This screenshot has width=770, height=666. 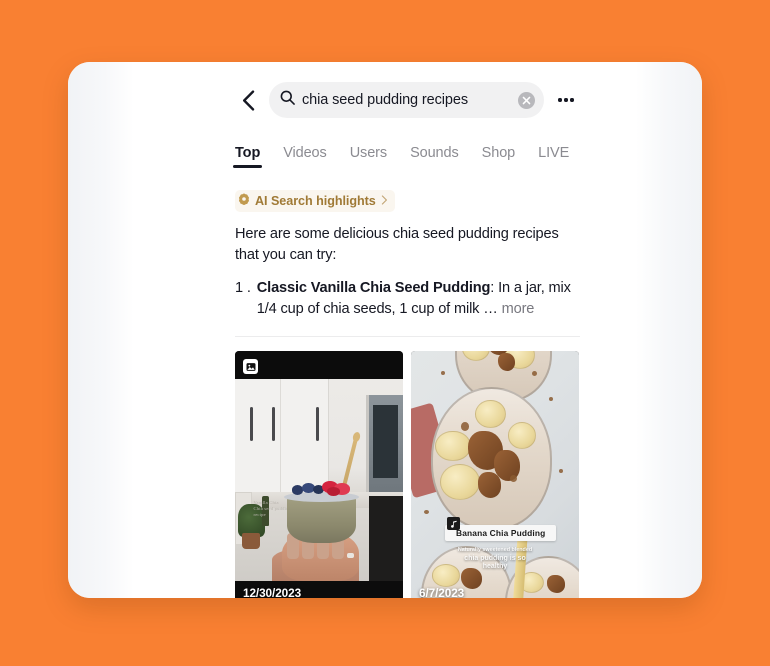 What do you see at coordinates (442, 592) in the screenshot?
I see `result-date: 6/7/2023` at bounding box center [442, 592].